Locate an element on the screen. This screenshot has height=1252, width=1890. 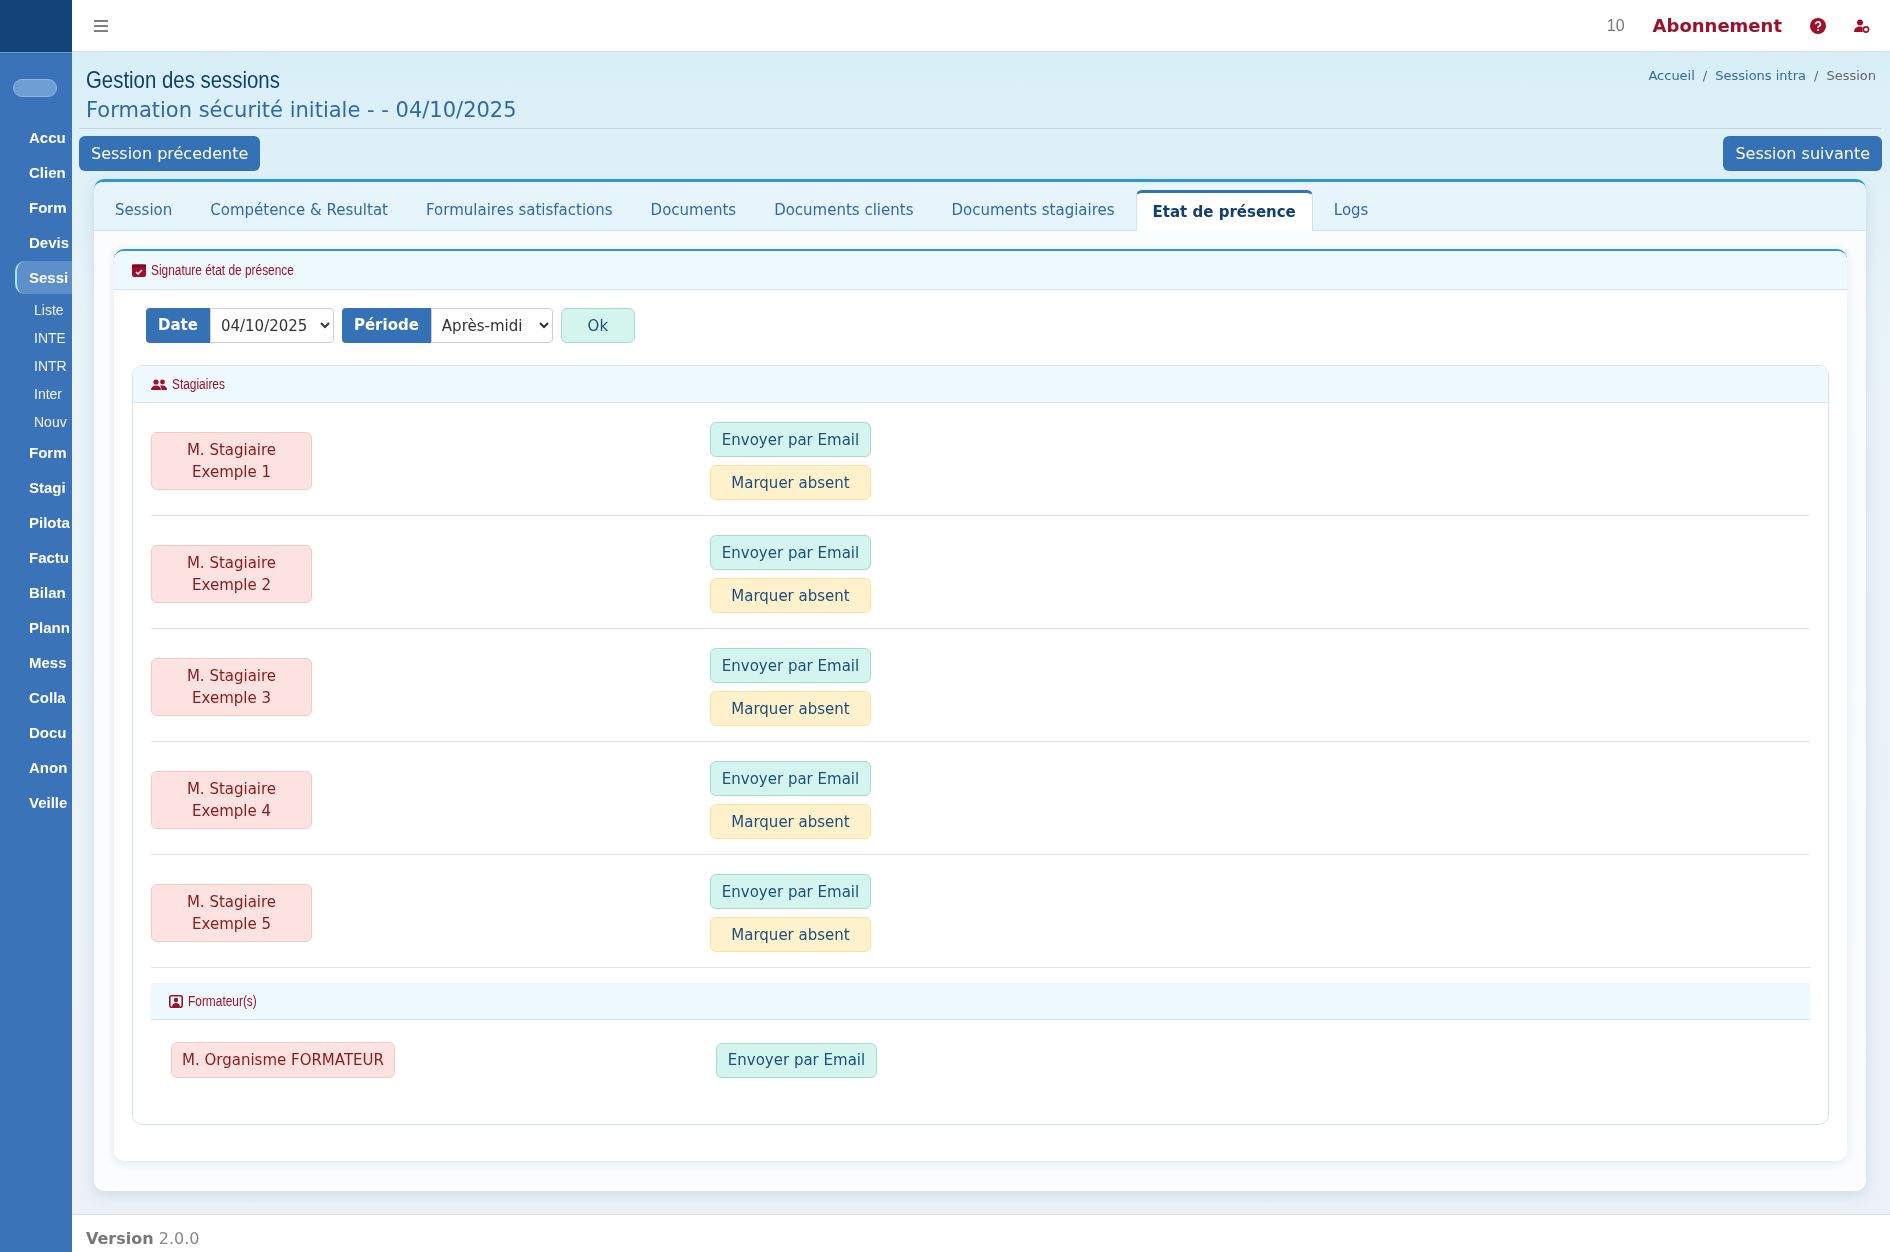
trainer-icon is located at coordinates (176, 1001).